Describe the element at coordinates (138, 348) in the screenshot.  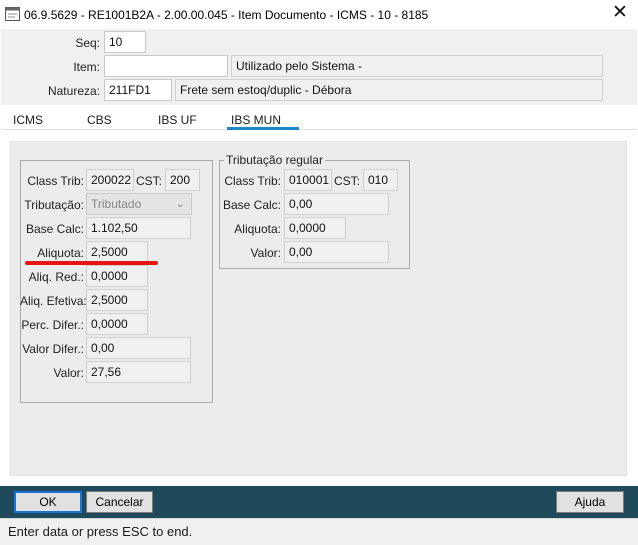
I see `valor-difer-field: 0,00` at that location.